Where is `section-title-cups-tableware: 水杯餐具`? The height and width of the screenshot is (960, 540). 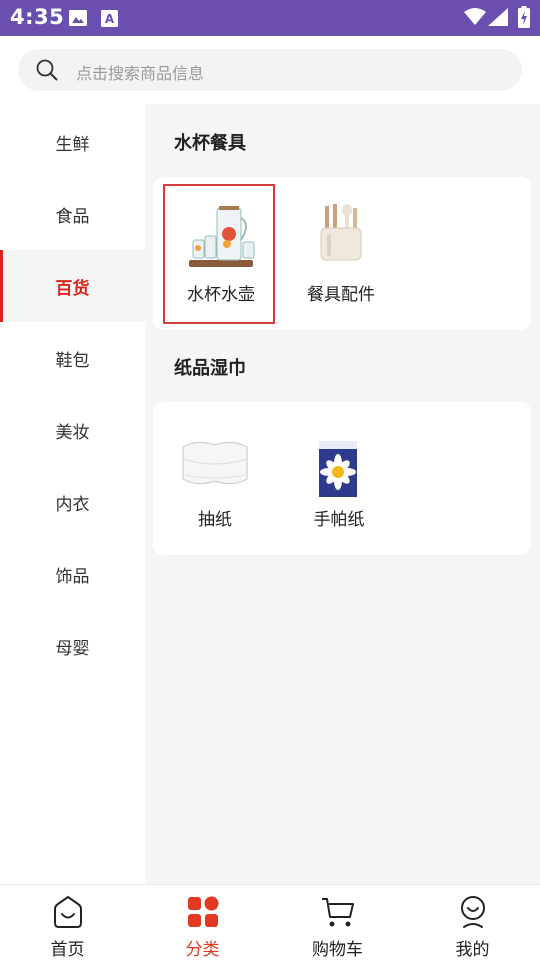 section-title-cups-tableware: 水杯餐具 is located at coordinates (210, 143).